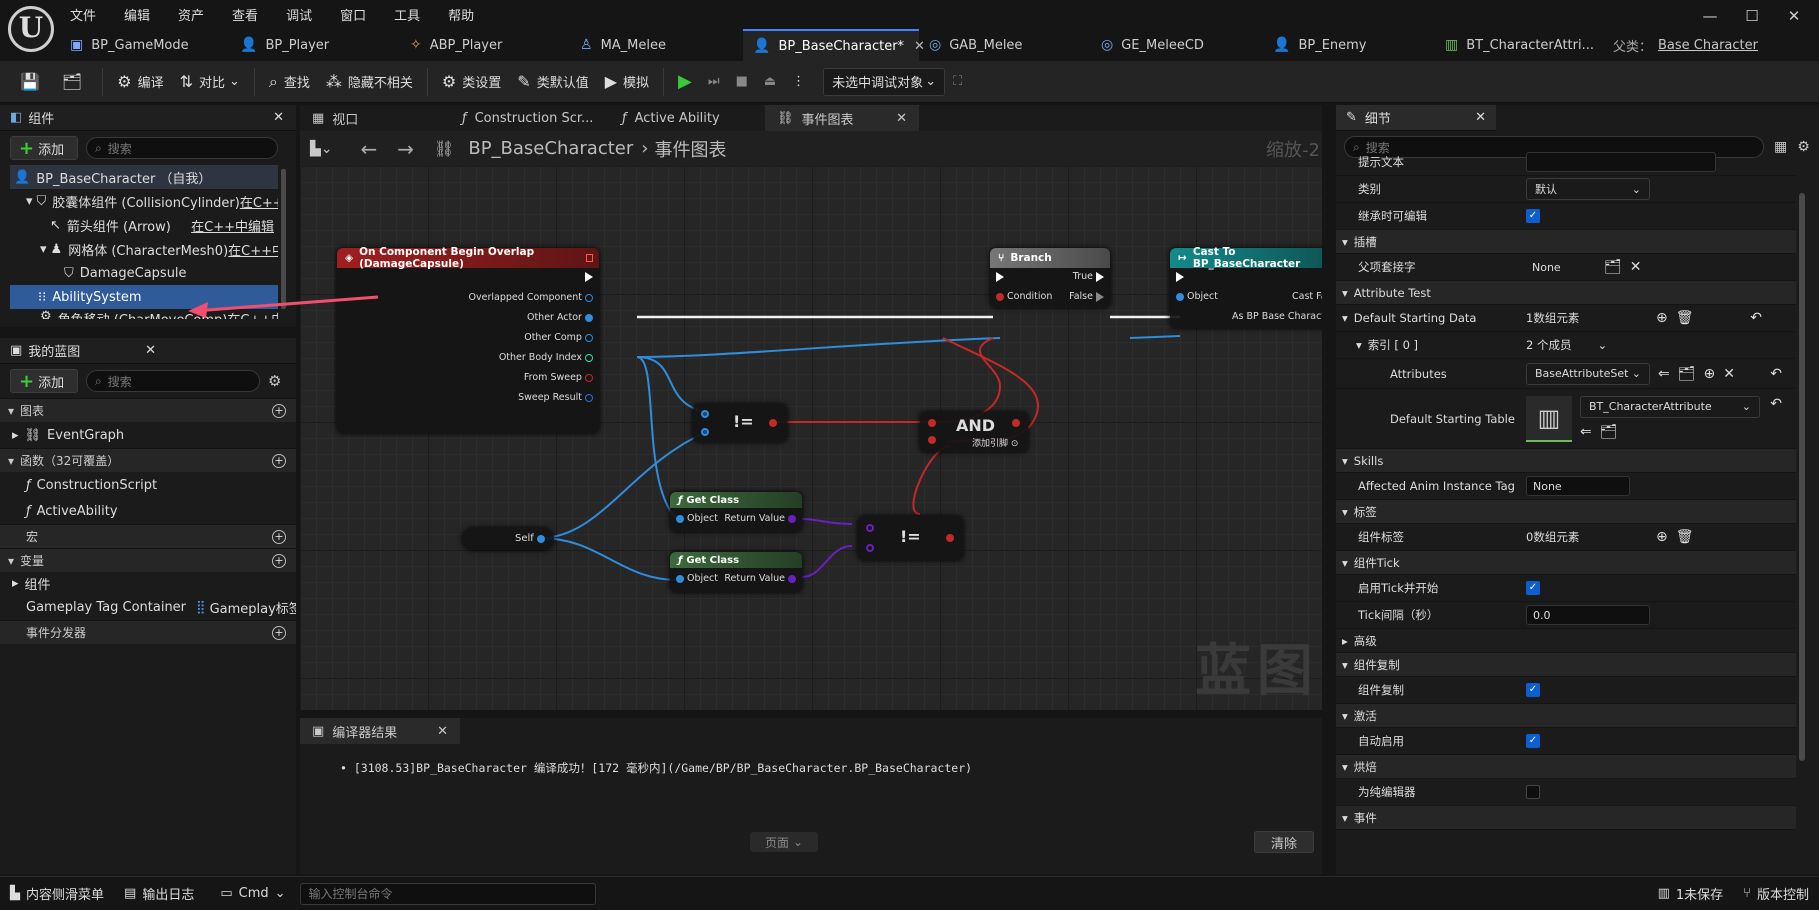 The height and width of the screenshot is (910, 1819). Describe the element at coordinates (1566, 641) in the screenshot. I see `section-advanced: ▸ 高级` at that location.